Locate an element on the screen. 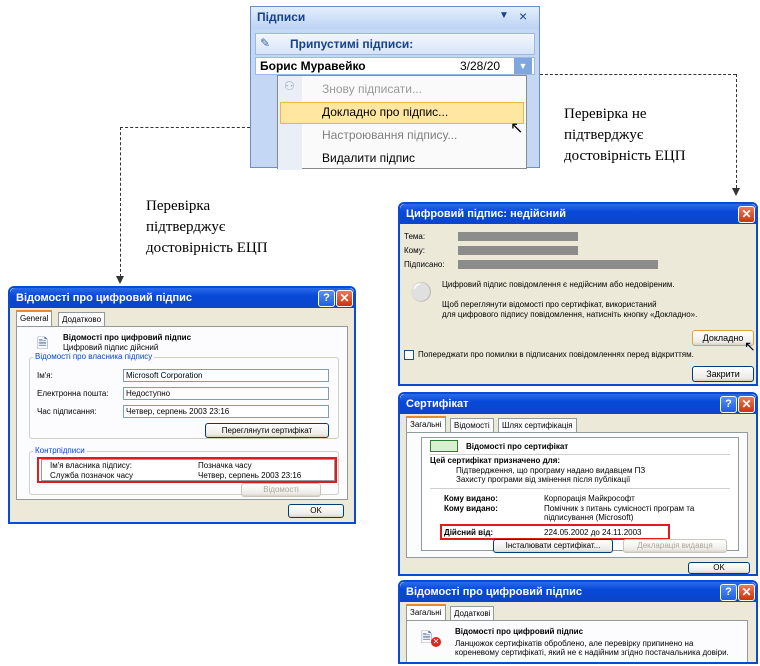 The height and width of the screenshot is (666, 760). resign-icon: ⚇ is located at coordinates (289, 86).